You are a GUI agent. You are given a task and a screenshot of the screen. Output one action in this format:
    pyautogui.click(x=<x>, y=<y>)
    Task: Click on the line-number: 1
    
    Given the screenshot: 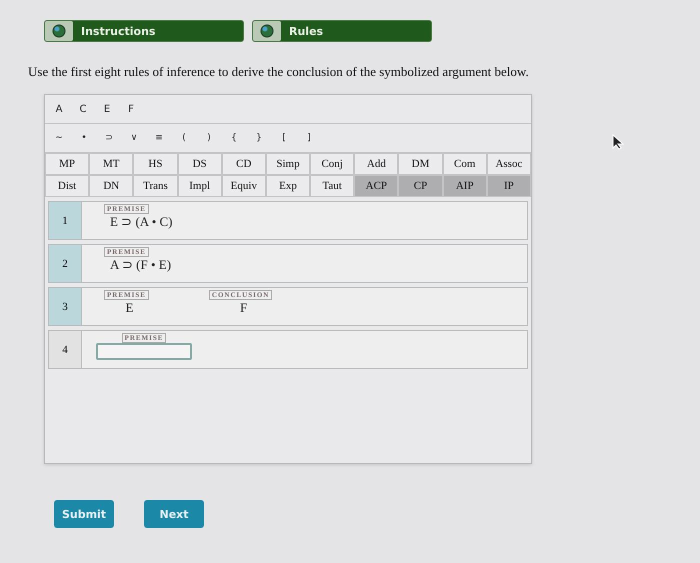 What is the action you would take?
    pyautogui.click(x=65, y=220)
    